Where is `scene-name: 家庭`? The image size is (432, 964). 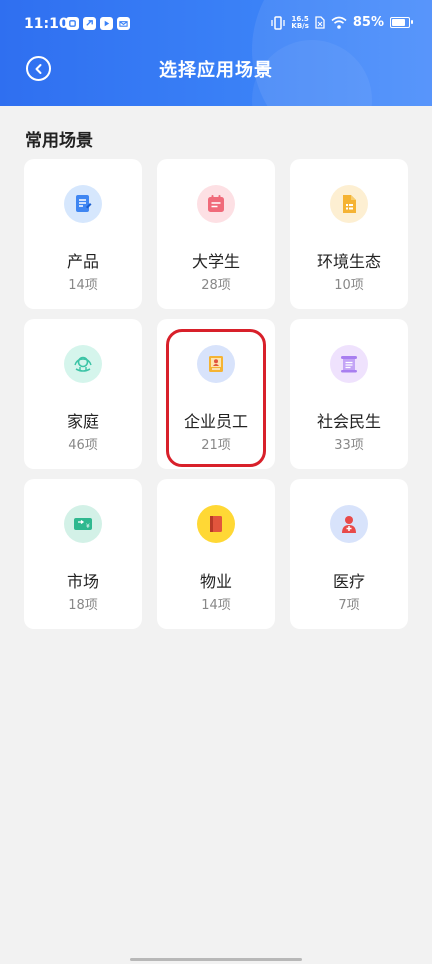
scene-name: 家庭 is located at coordinates (82, 421).